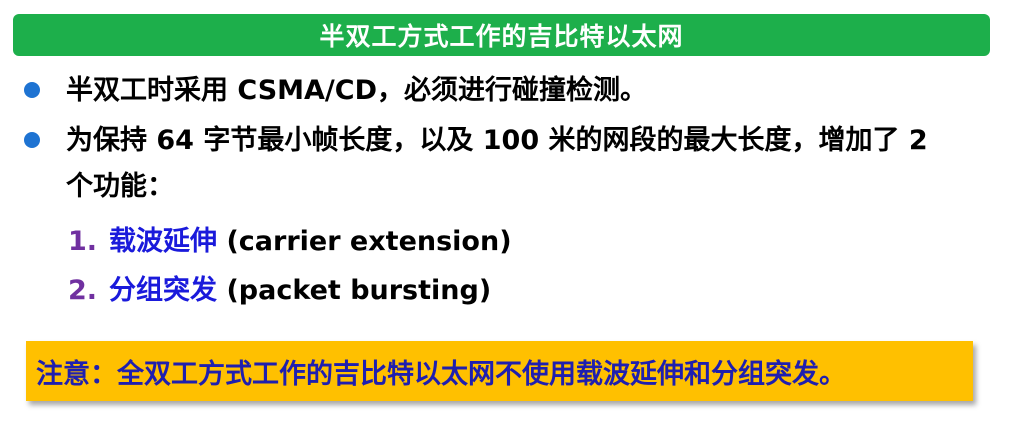 This screenshot has width=1021, height=440. I want to click on sub-item-english: (packet bursting), so click(359, 290).